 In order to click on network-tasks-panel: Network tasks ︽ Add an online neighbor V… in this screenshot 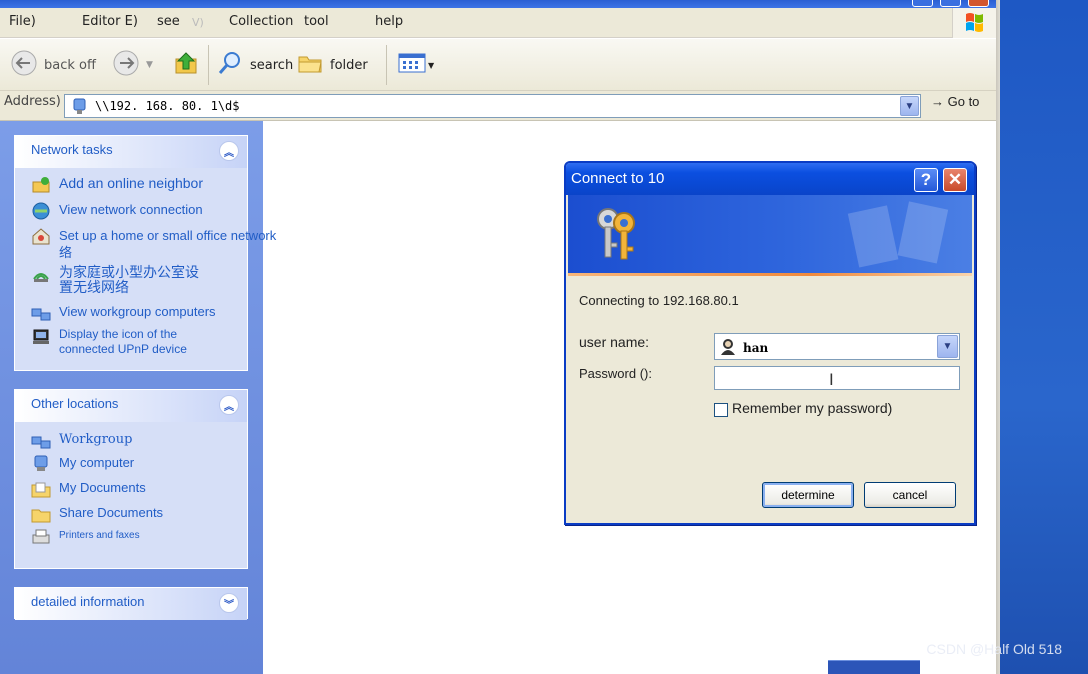, I will do `click(145, 253)`.